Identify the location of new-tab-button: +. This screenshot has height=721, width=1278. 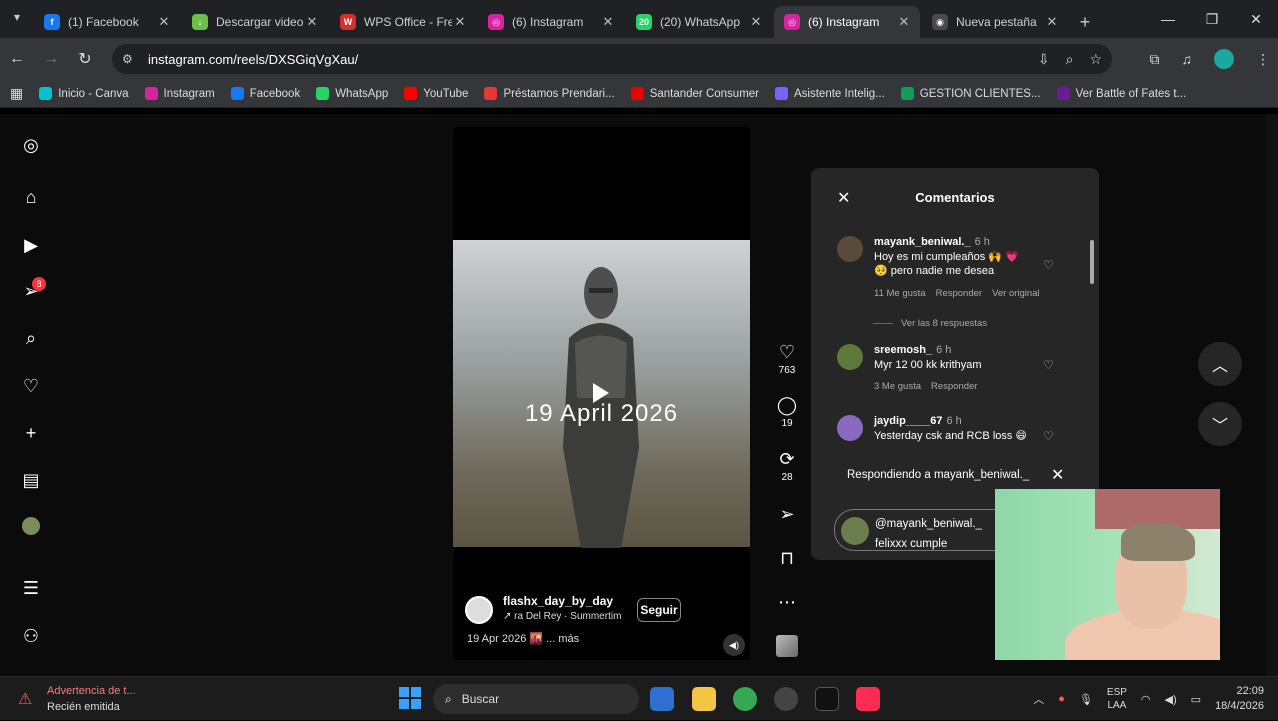
(1085, 22).